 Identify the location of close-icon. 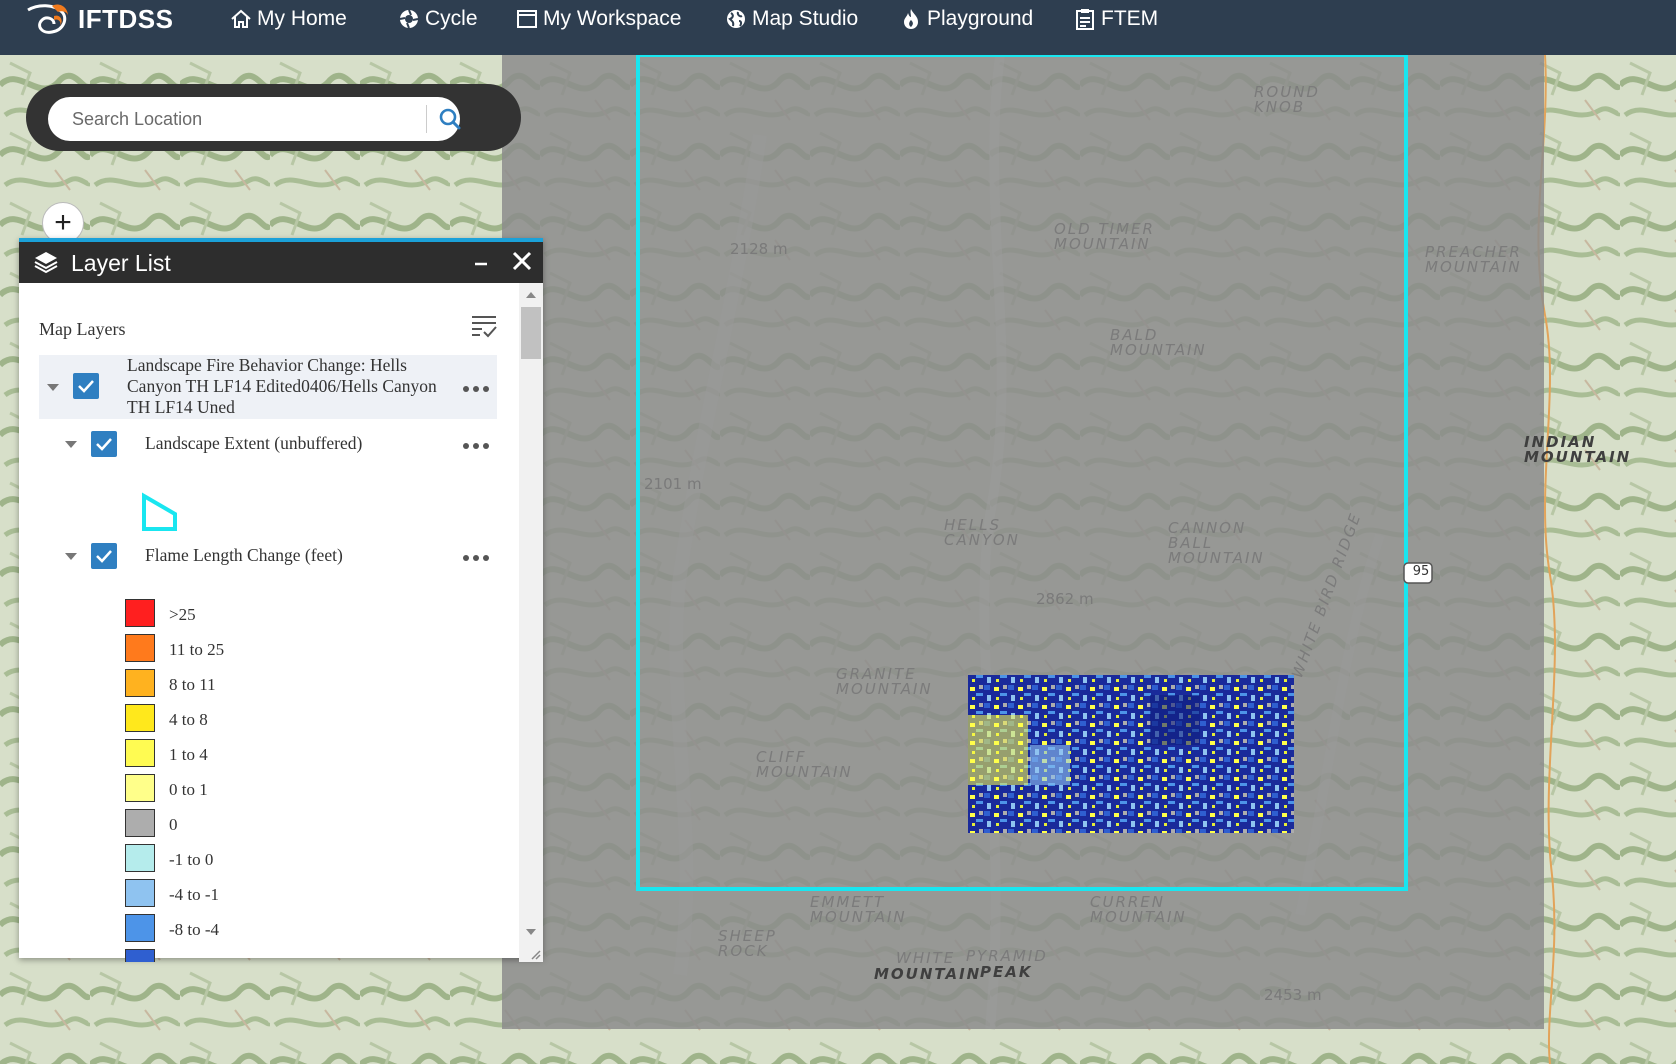
(522, 261).